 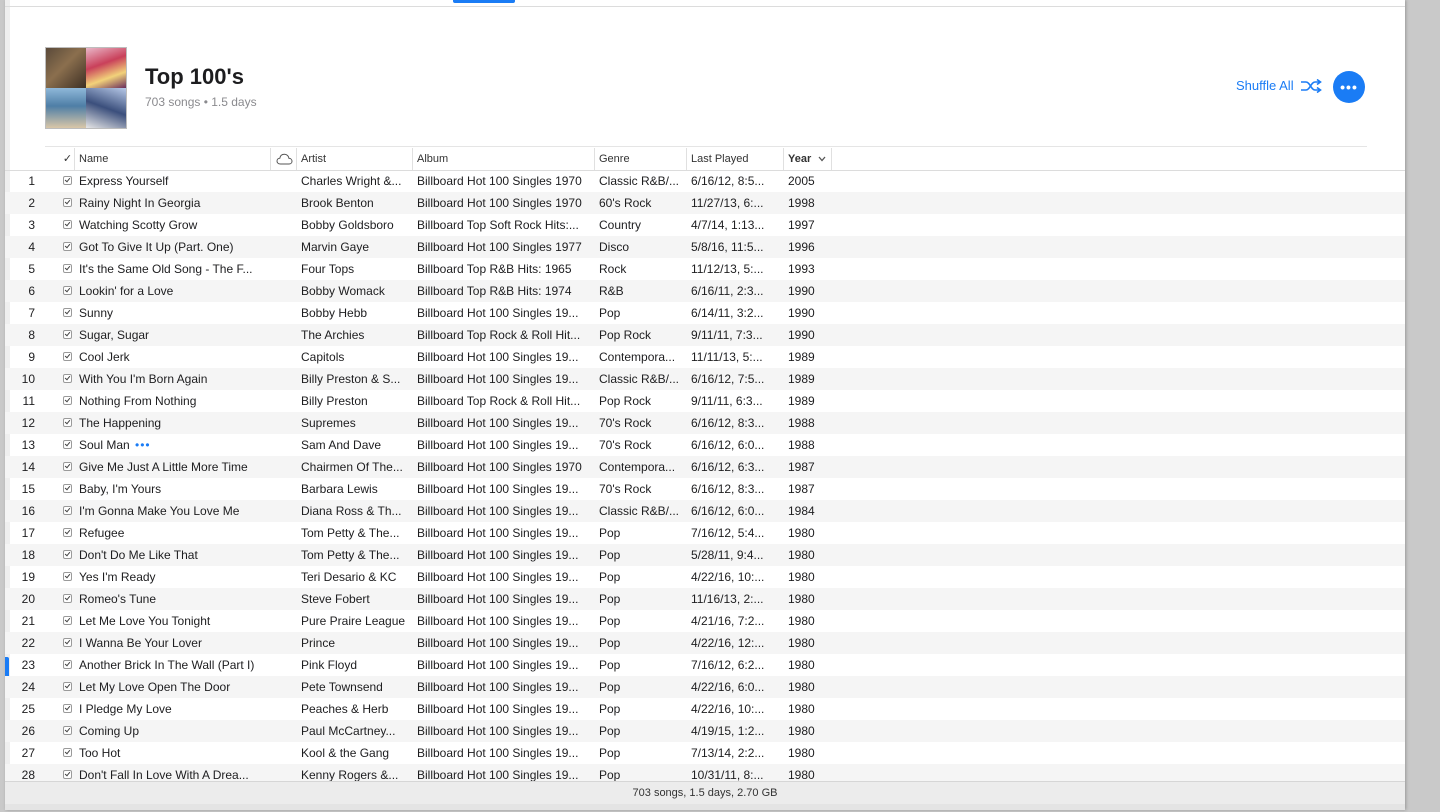 I want to click on column-header-genre: Genre, so click(x=641, y=159).